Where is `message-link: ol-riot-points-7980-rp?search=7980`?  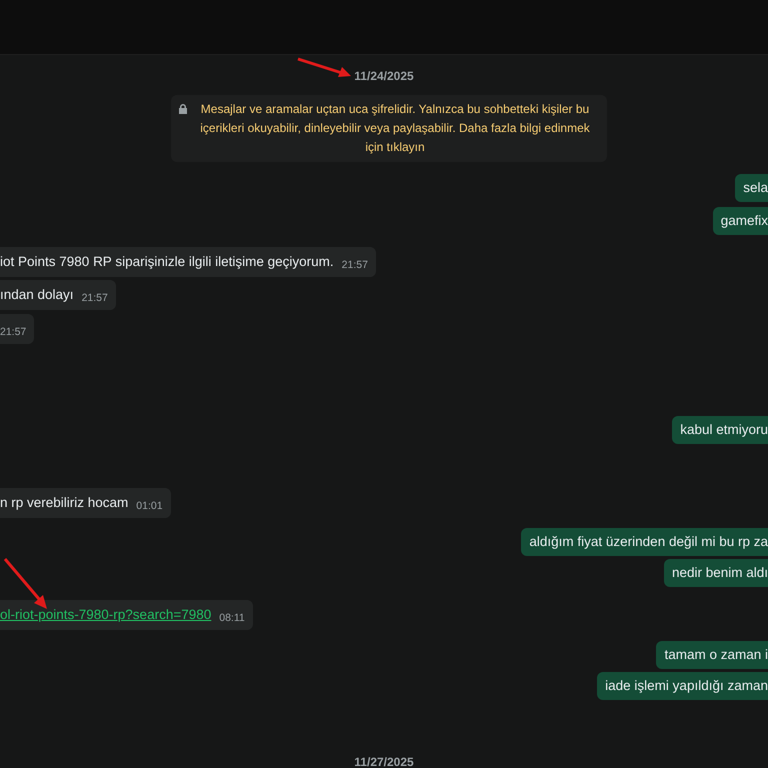
message-link: ol-riot-points-7980-rp?search=7980 is located at coordinates (106, 615).